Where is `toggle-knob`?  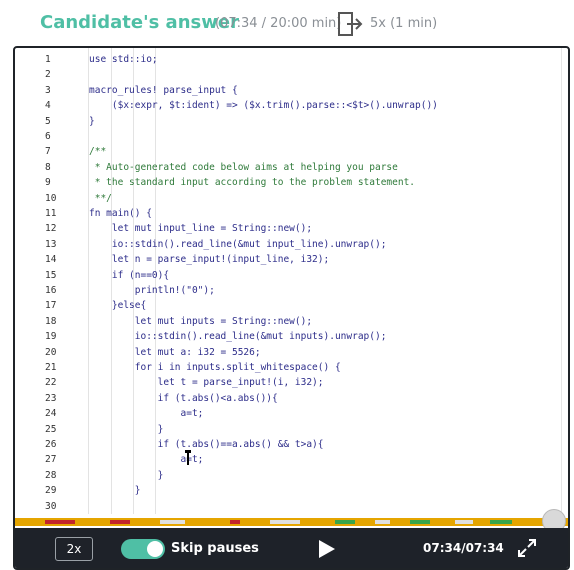
toggle-knob is located at coordinates (155, 549).